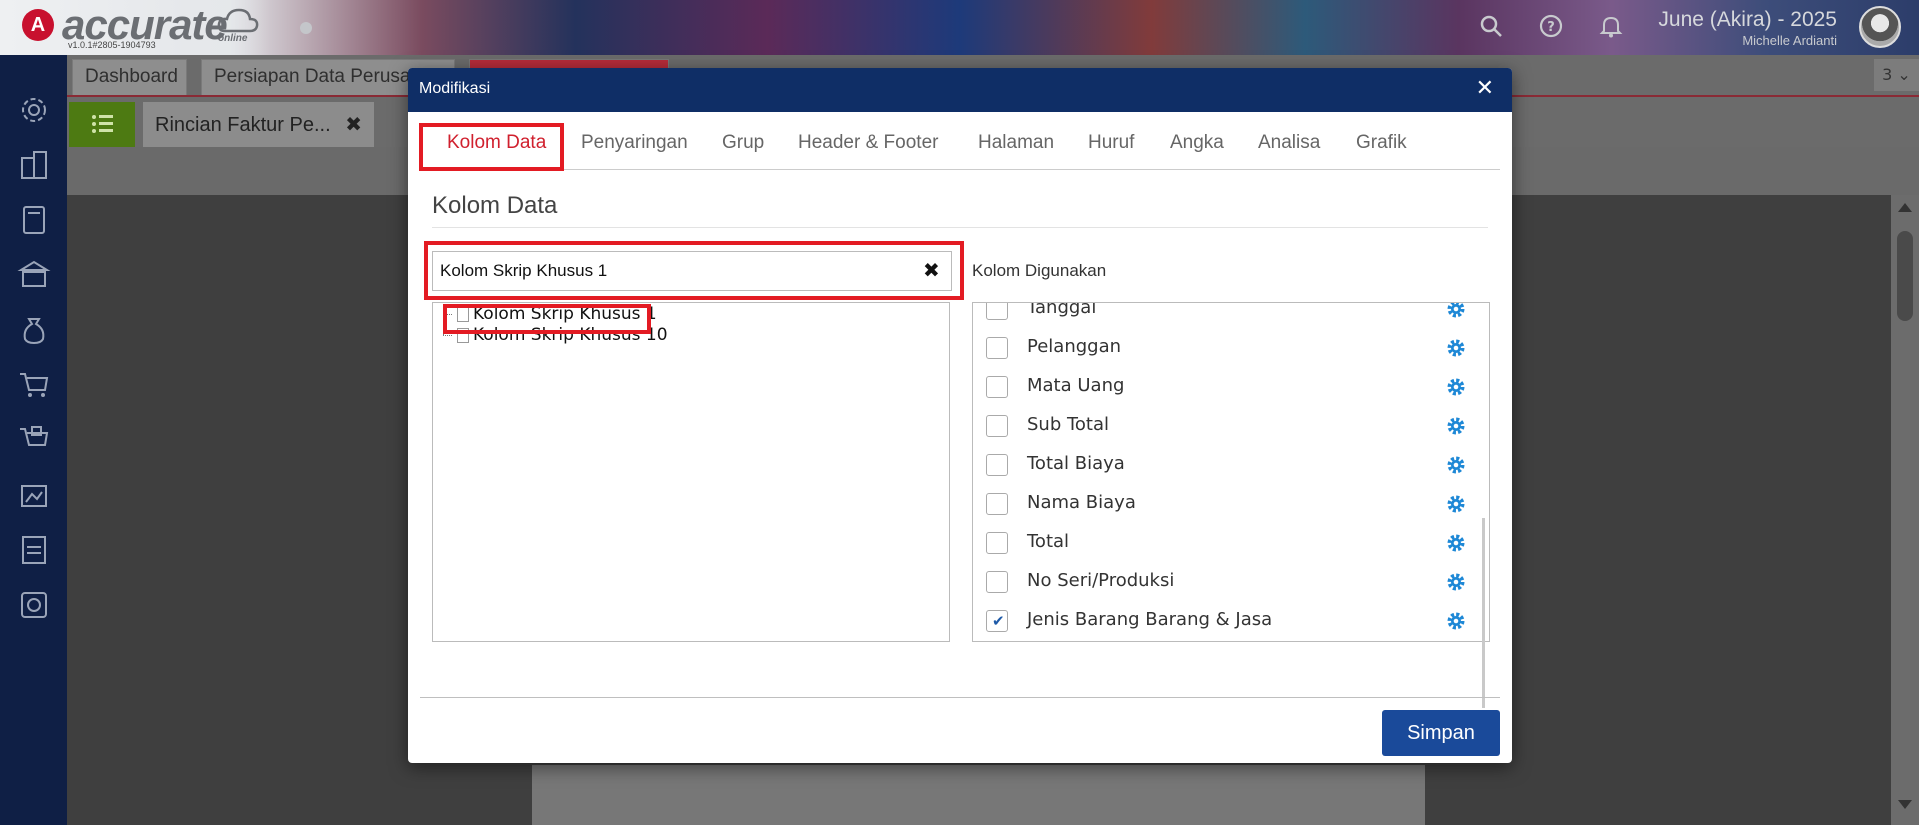 The height and width of the screenshot is (825, 1919). What do you see at coordinates (1483, 613) in the screenshot?
I see `used-list-scrollbar` at bounding box center [1483, 613].